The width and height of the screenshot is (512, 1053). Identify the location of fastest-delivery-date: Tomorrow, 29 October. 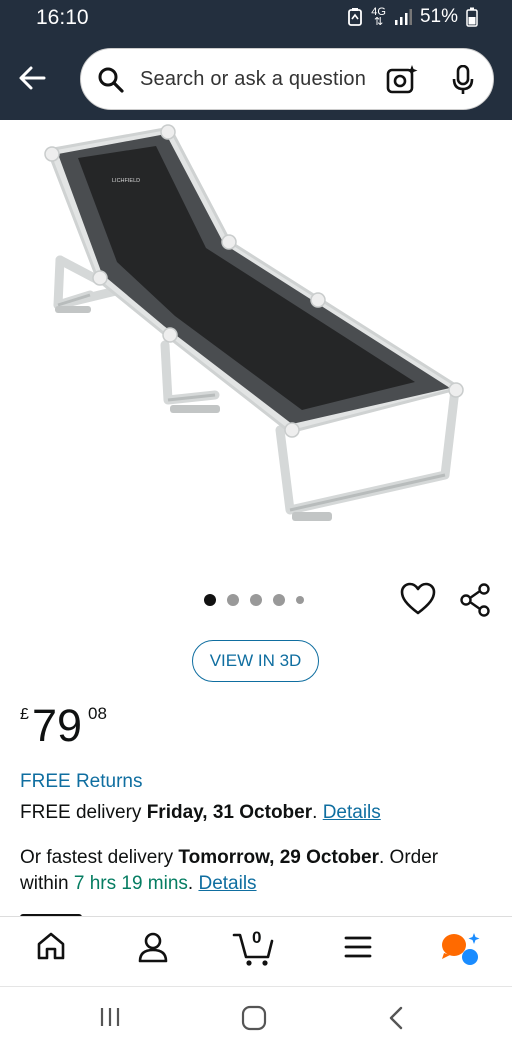
(278, 857).